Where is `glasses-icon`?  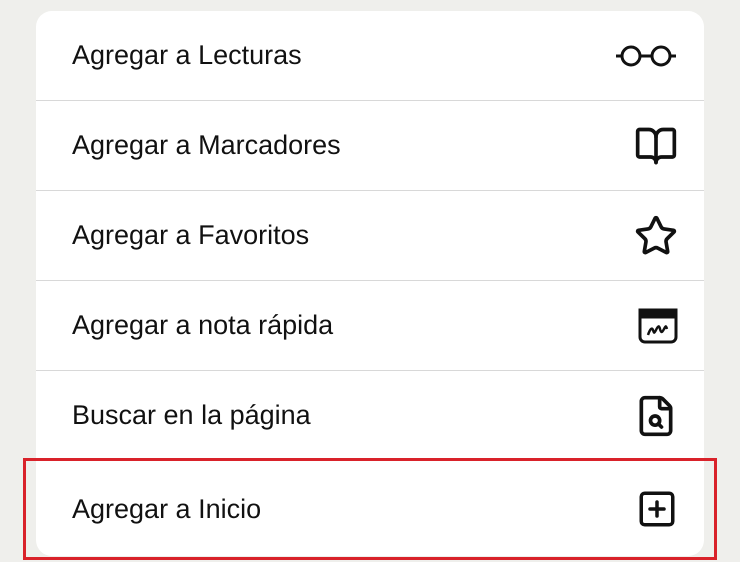 glasses-icon is located at coordinates (646, 56).